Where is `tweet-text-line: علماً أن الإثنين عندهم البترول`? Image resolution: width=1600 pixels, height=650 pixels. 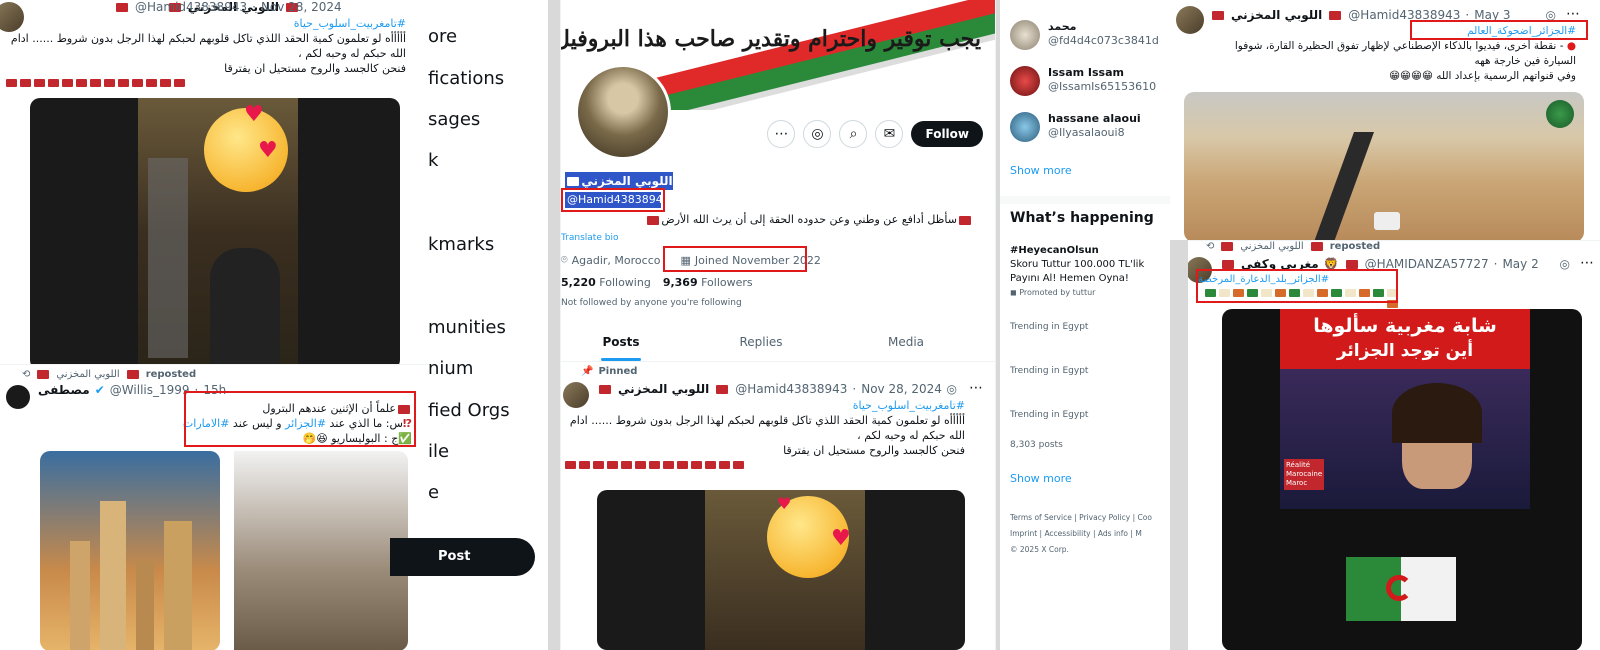 tweet-text-line: علماً أن الإثنين عندهم البترول is located at coordinates (297, 408).